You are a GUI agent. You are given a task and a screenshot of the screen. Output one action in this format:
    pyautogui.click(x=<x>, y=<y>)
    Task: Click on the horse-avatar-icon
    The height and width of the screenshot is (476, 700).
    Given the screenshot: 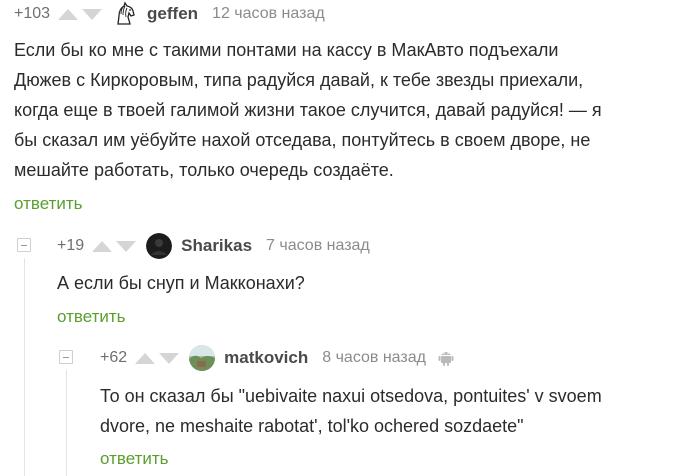 What is the action you would take?
    pyautogui.click(x=125, y=14)
    